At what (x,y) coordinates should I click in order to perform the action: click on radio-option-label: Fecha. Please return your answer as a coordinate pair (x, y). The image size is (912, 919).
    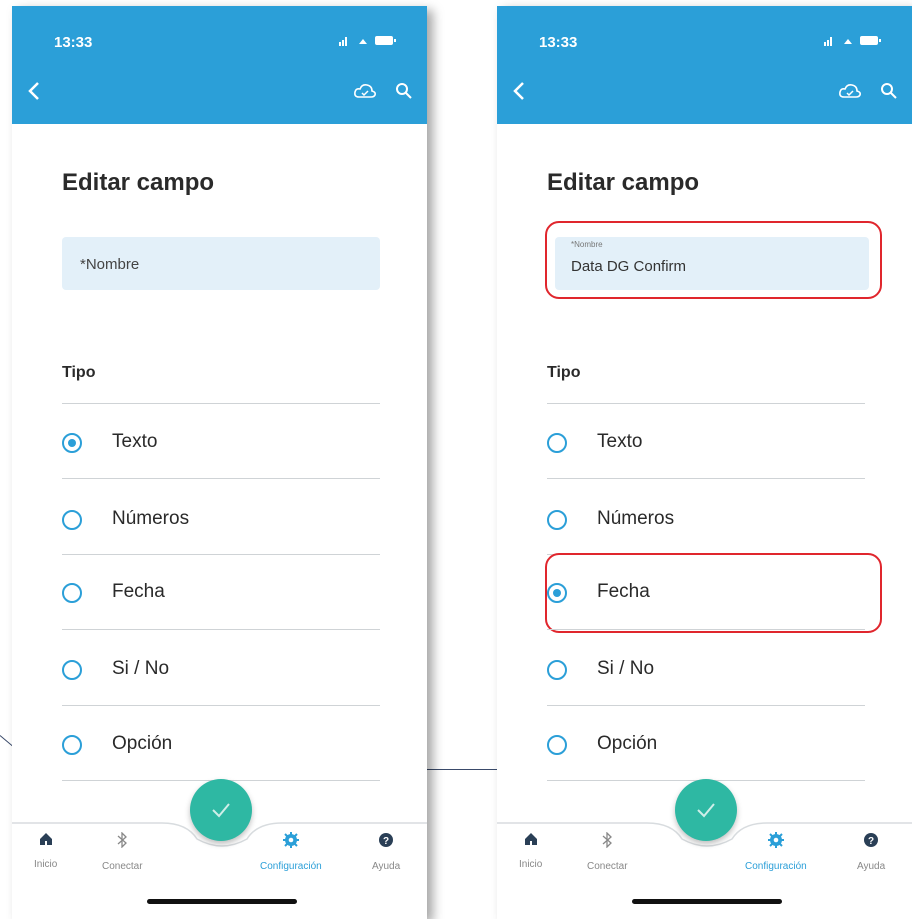
    Looking at the image, I should click on (138, 591).